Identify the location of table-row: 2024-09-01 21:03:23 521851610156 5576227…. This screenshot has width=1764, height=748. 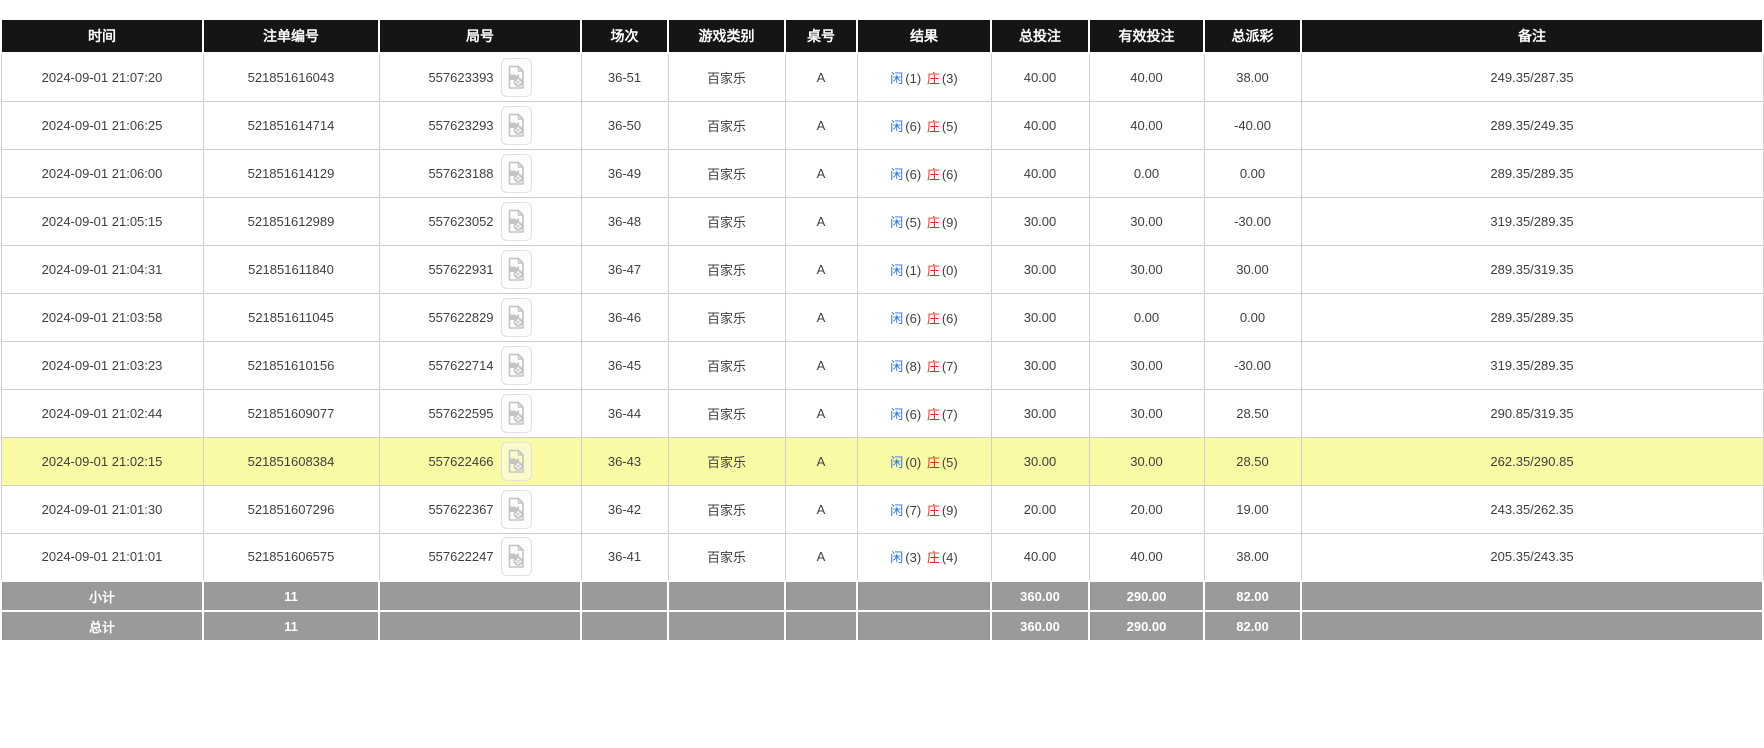
(882, 365).